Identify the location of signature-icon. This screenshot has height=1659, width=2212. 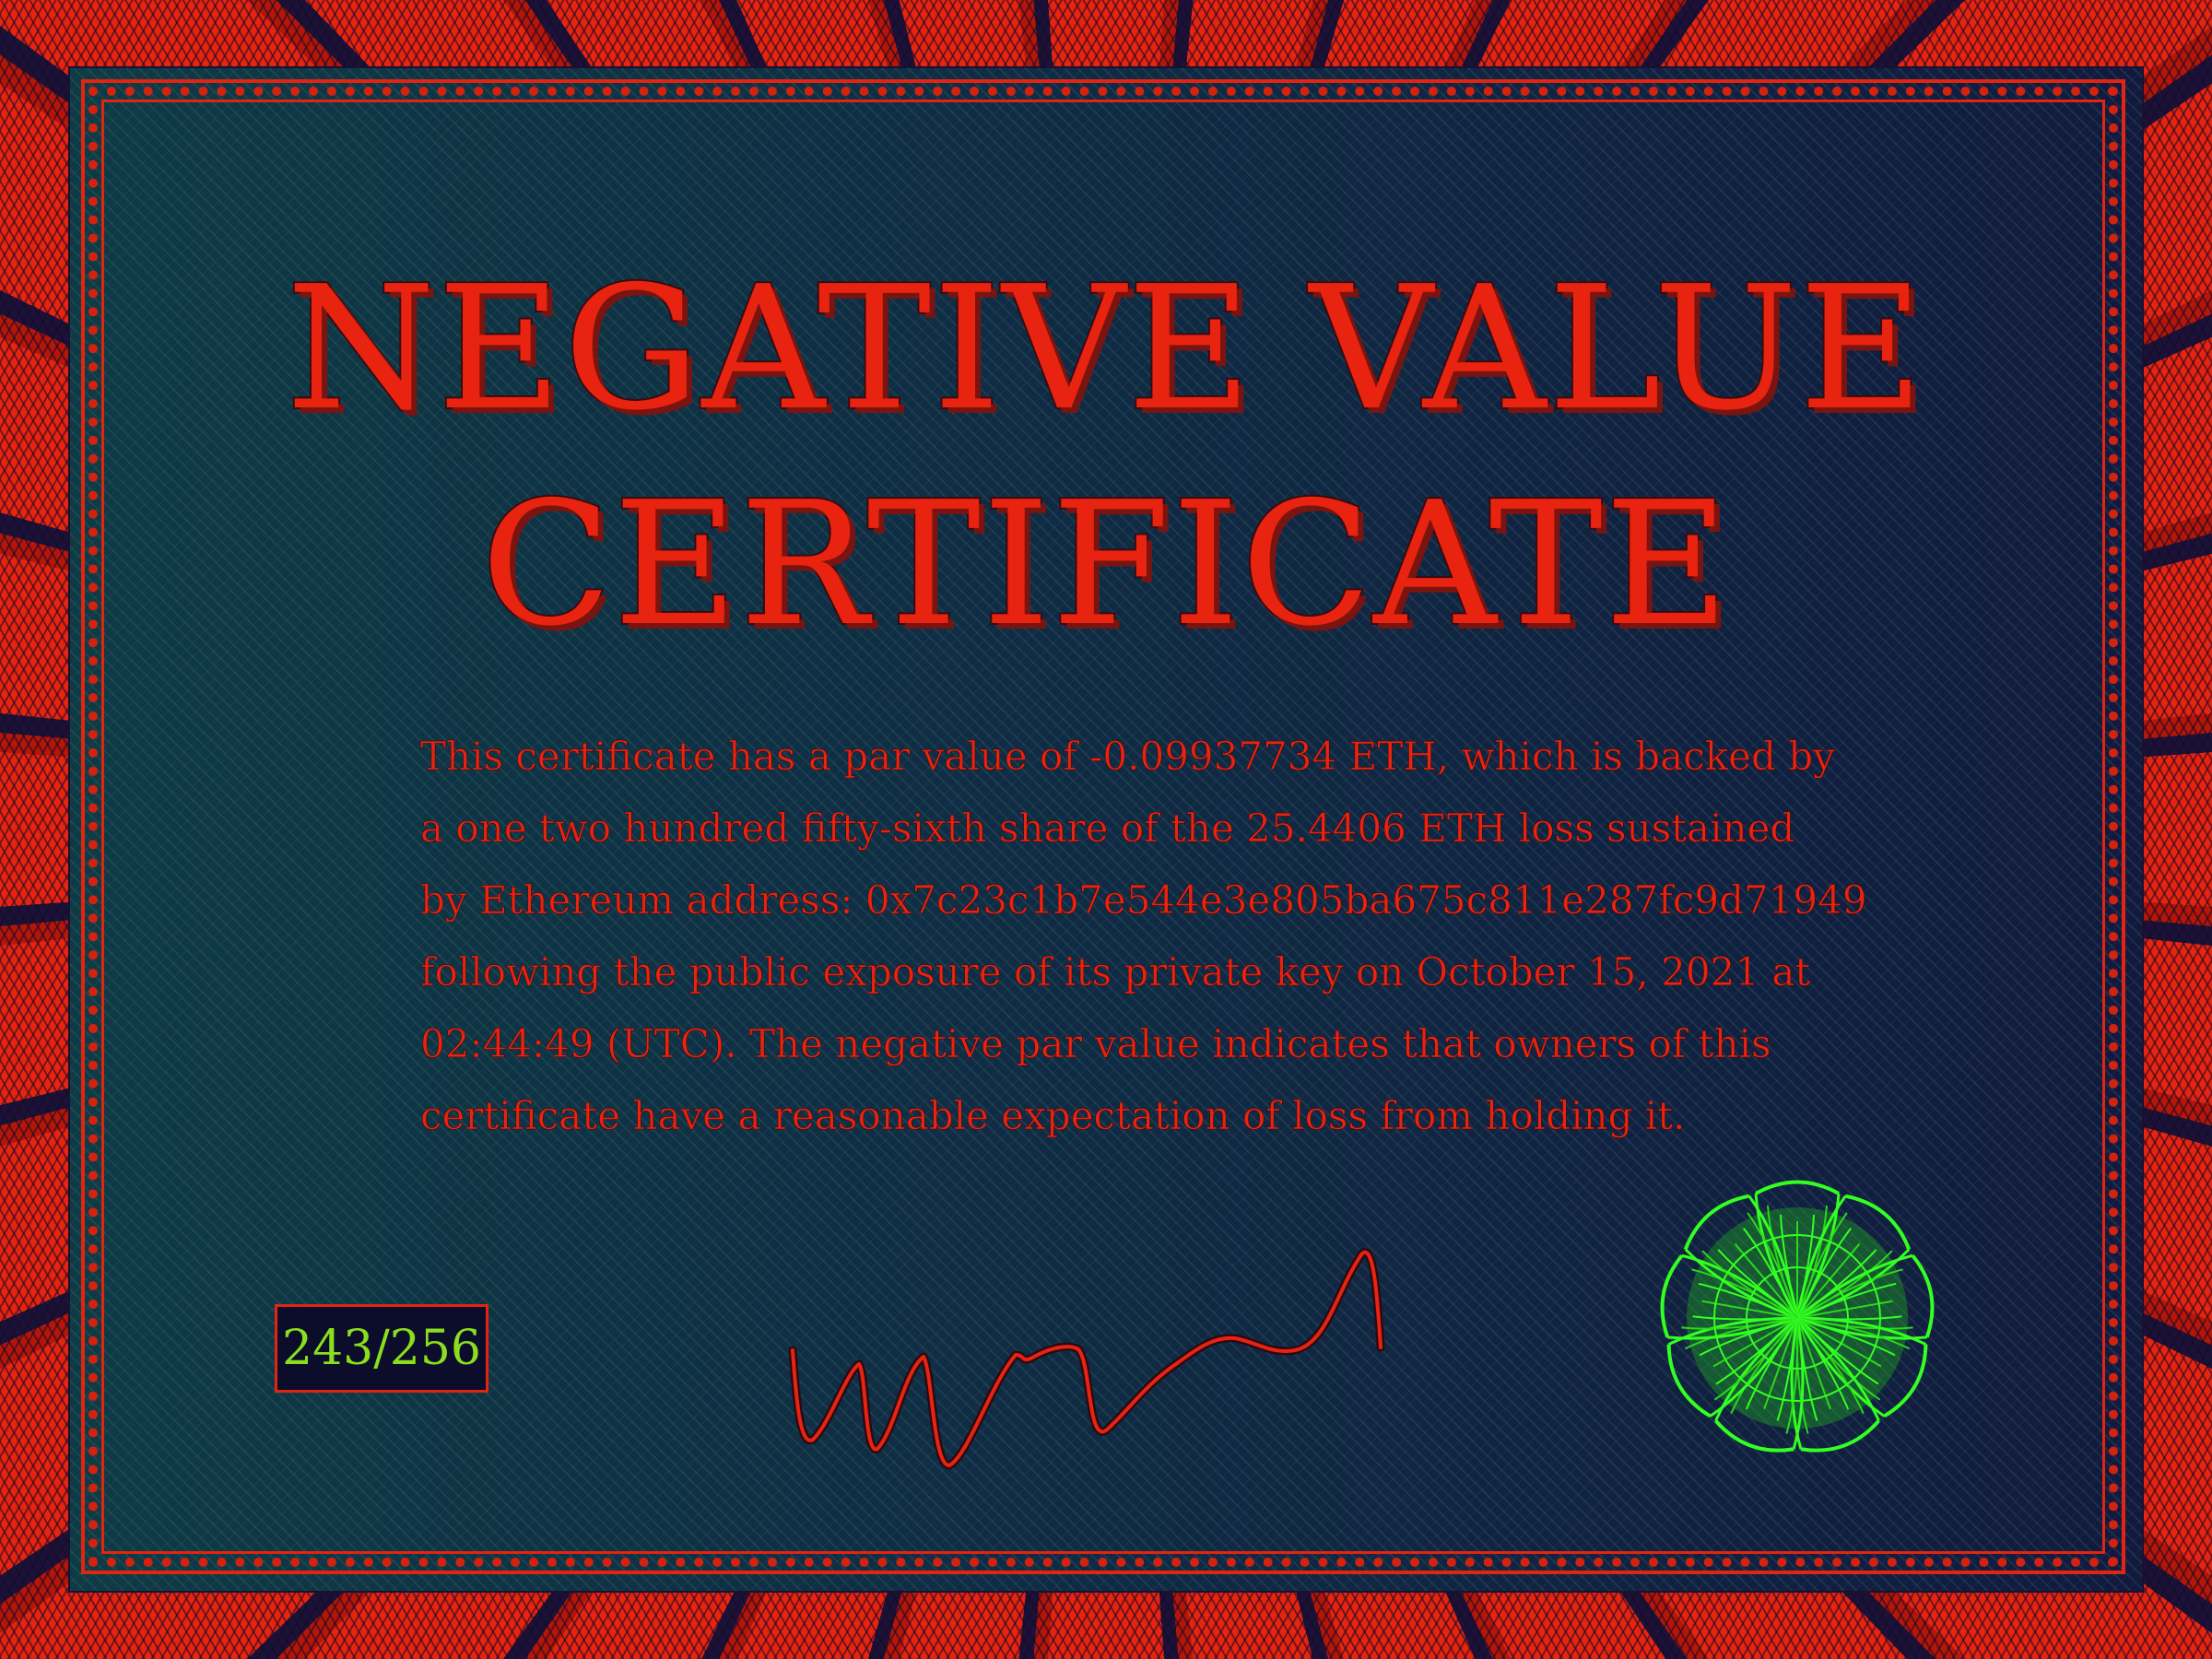
(1086, 1359).